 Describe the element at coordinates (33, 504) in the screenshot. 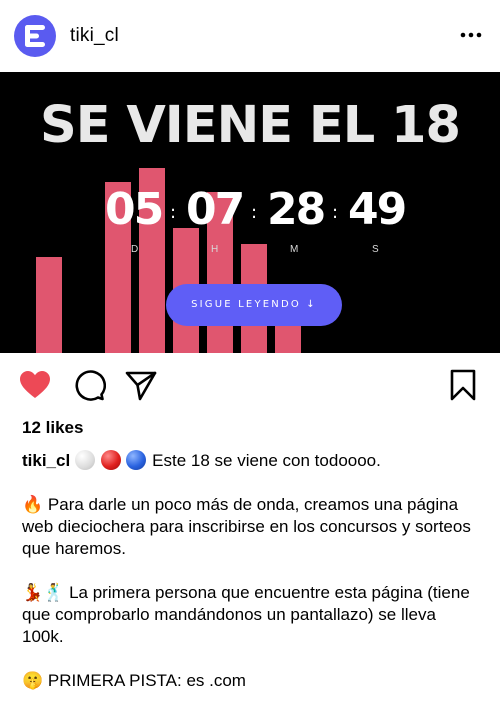

I see `fire-icon: 🔥` at that location.